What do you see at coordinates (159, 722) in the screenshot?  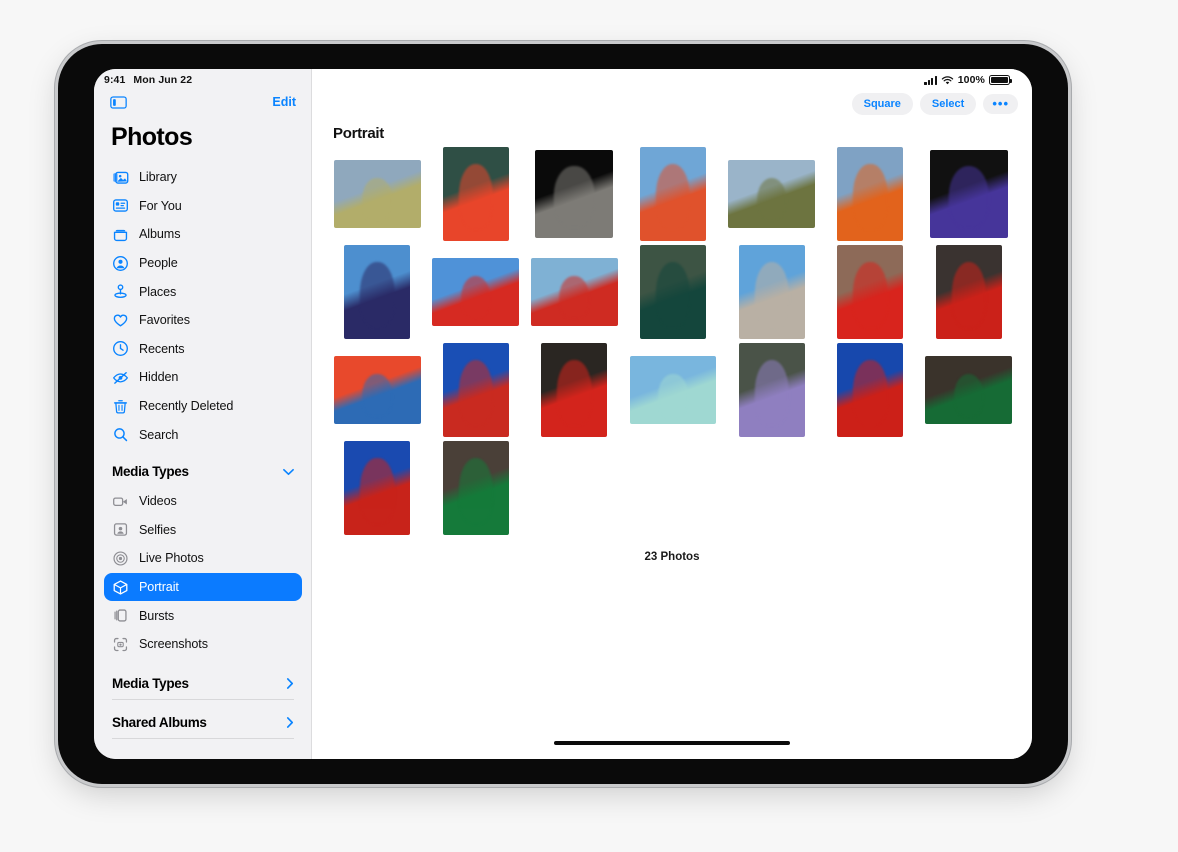 I see `section-title: Shared Albums` at bounding box center [159, 722].